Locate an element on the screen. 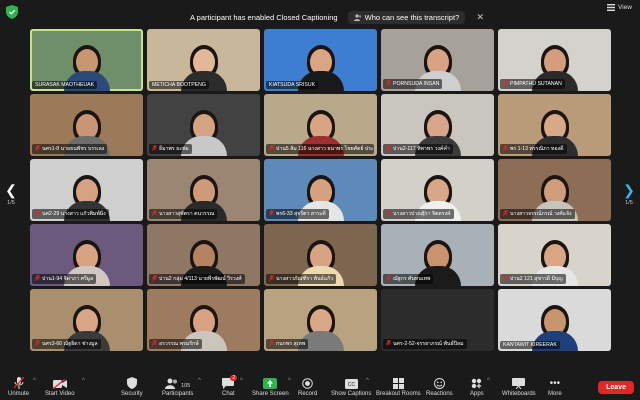 The height and width of the screenshot is (400, 640). more-button: ••• More is located at coordinates (555, 387).